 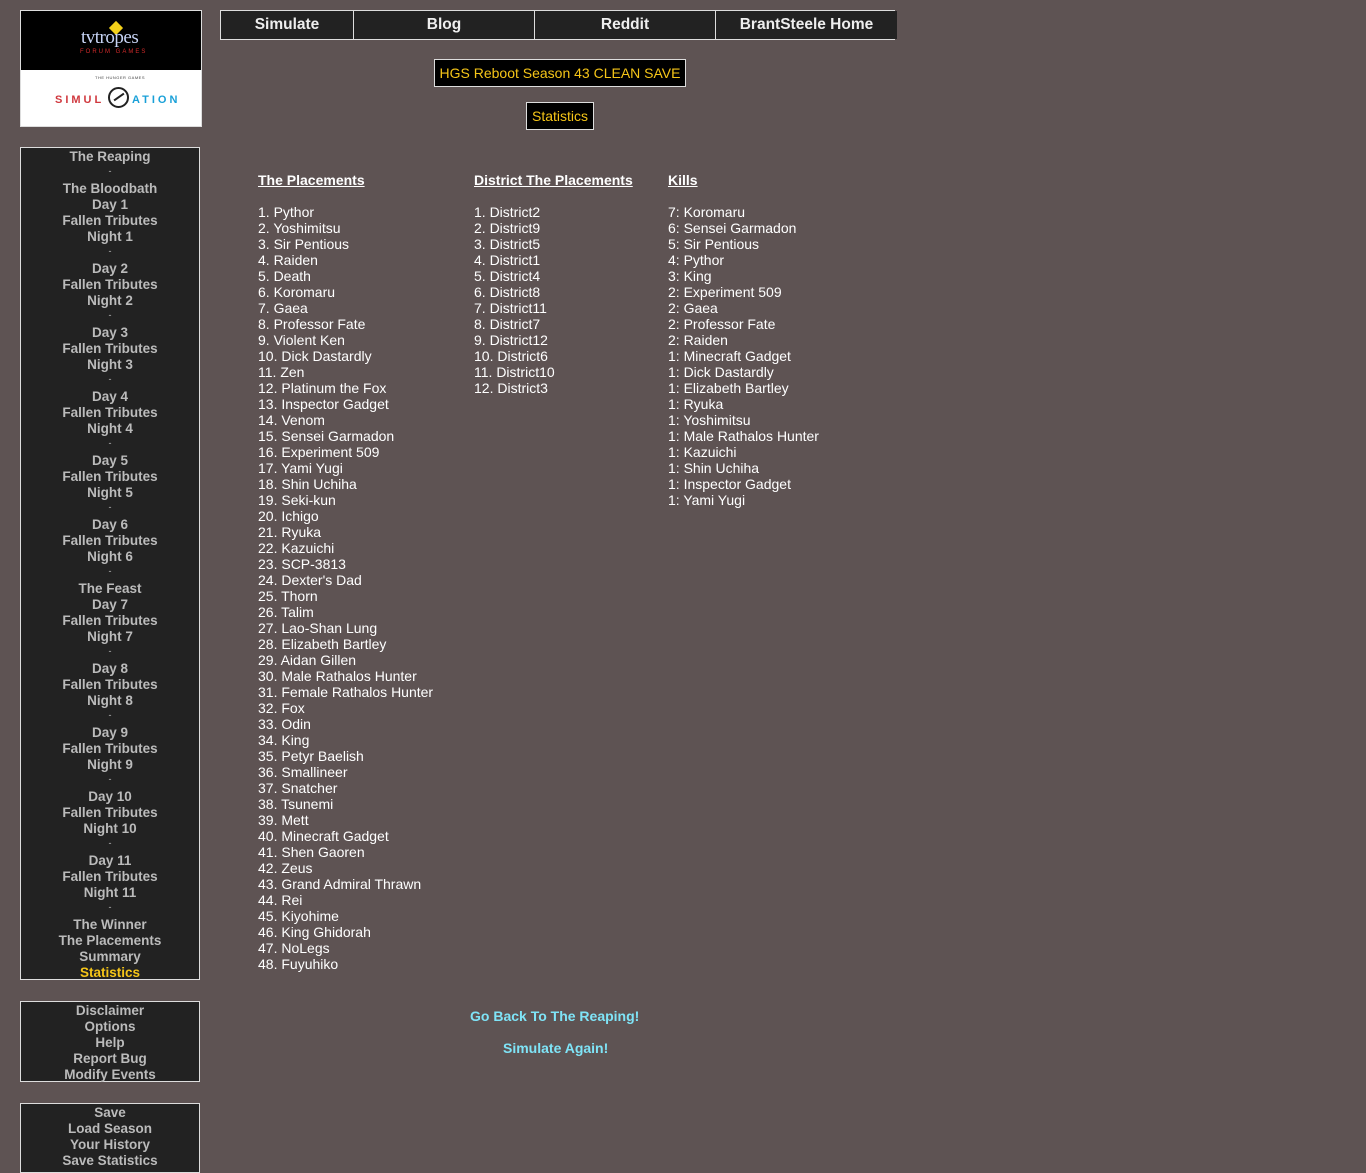 What do you see at coordinates (300, 468) in the screenshot?
I see `placement-row: 17. Yami Yugi` at bounding box center [300, 468].